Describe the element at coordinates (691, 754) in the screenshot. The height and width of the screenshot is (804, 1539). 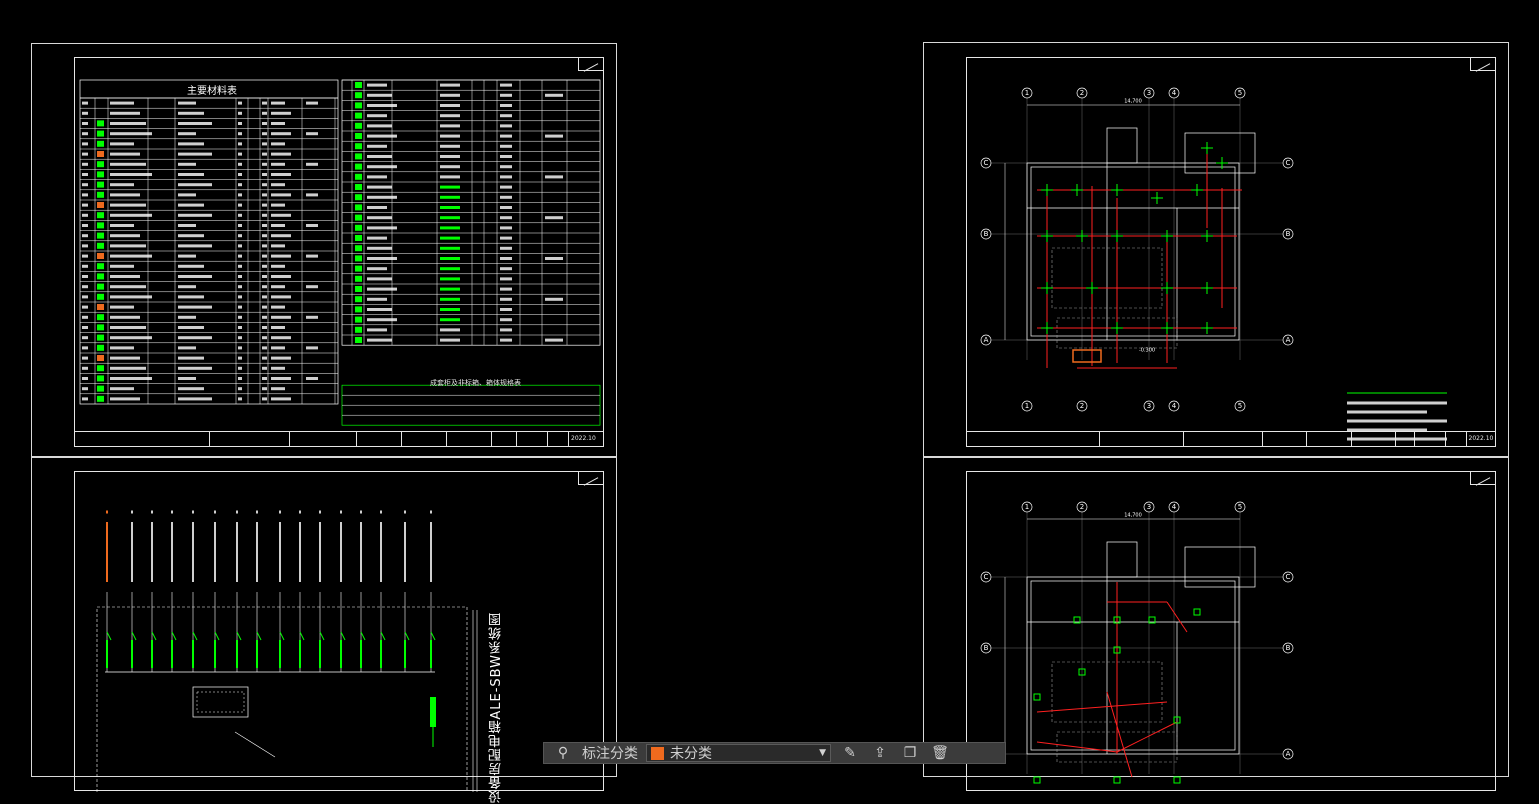
I see `category-value: 未分类` at that location.